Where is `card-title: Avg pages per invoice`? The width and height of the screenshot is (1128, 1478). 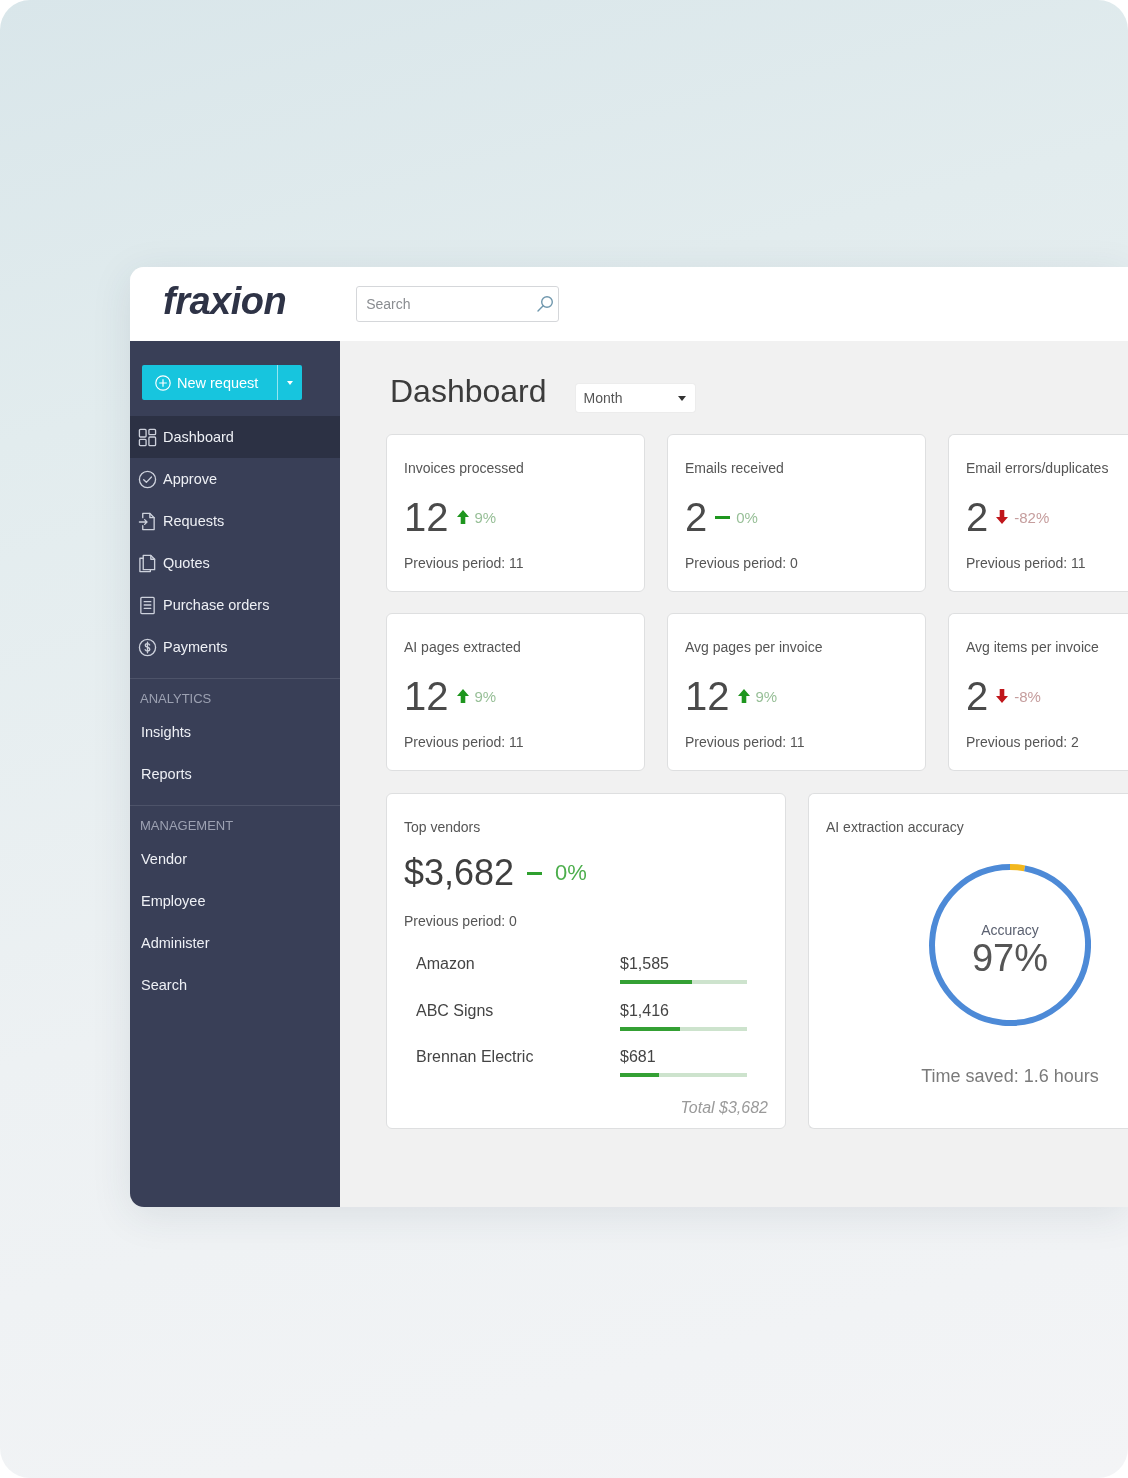
card-title: Avg pages per invoice is located at coordinates (754, 647).